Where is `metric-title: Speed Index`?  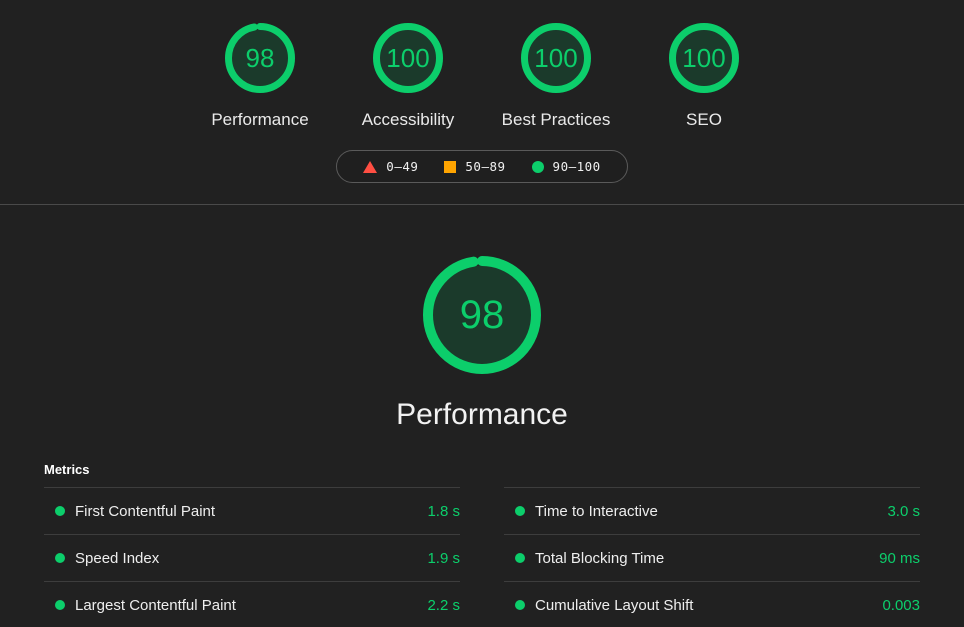 metric-title: Speed Index is located at coordinates (117, 558).